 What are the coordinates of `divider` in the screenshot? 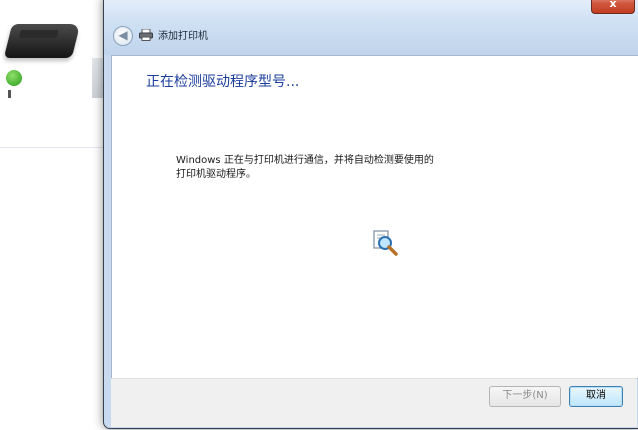 It's located at (52, 147).